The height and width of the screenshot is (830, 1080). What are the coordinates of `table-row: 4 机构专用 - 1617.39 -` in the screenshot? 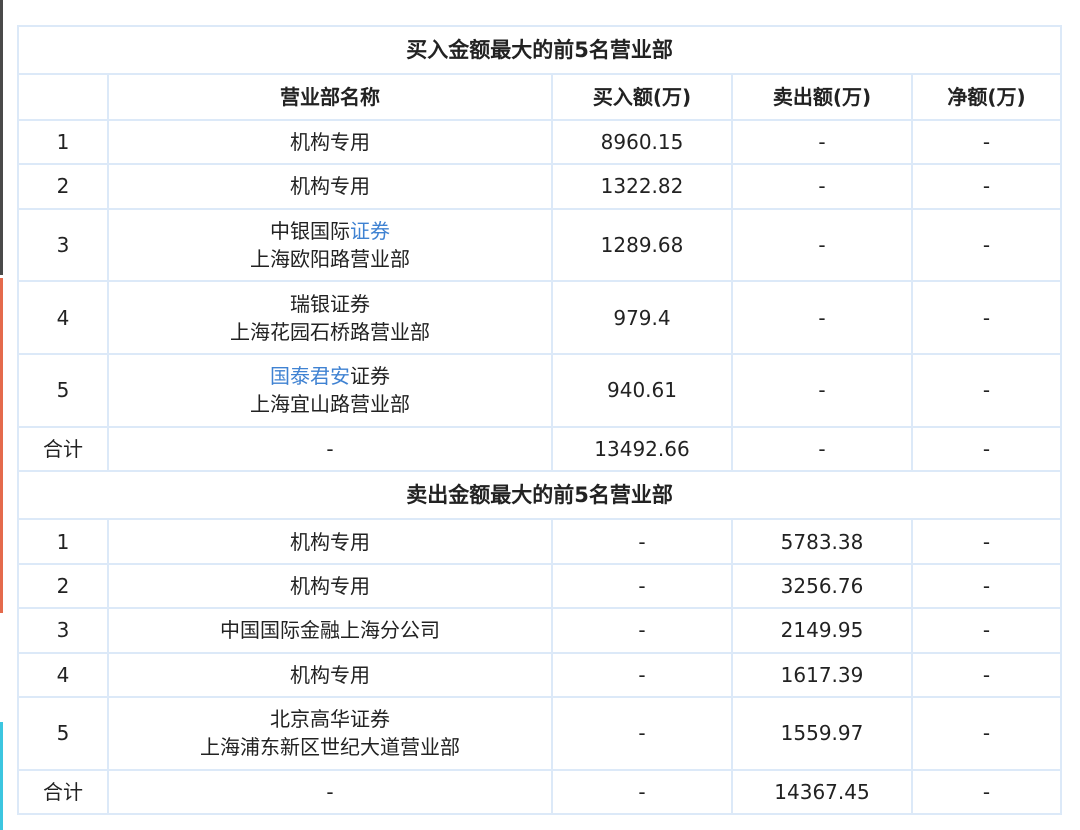 It's located at (540, 674).